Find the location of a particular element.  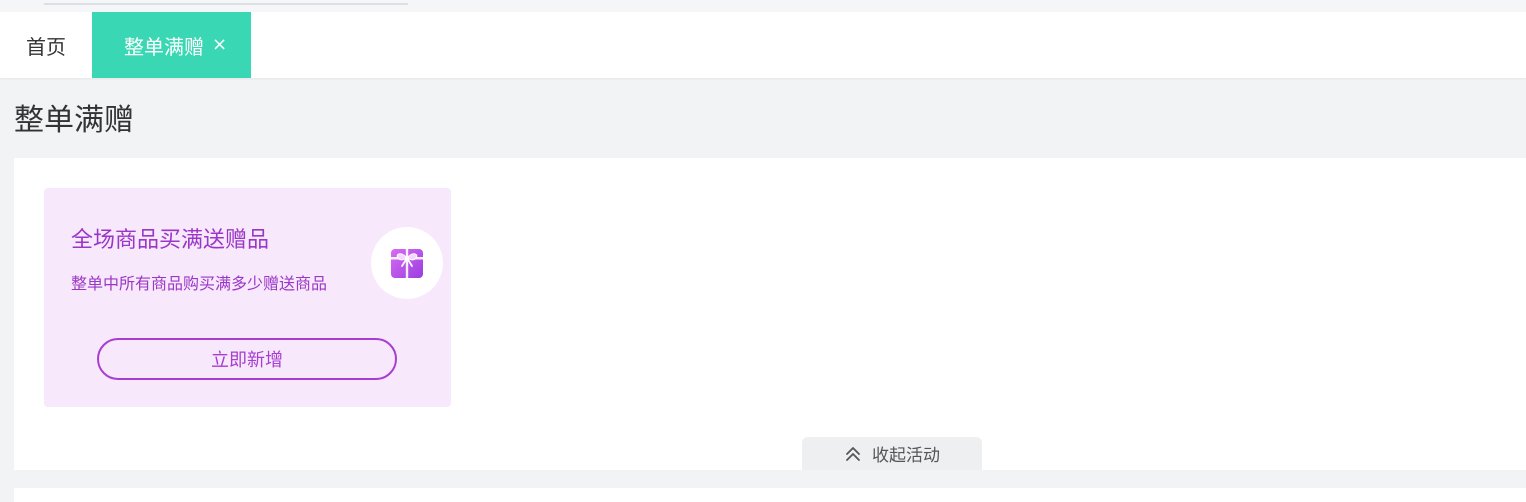

tab-full-order-gift: 整单满赠 × is located at coordinates (171, 45).